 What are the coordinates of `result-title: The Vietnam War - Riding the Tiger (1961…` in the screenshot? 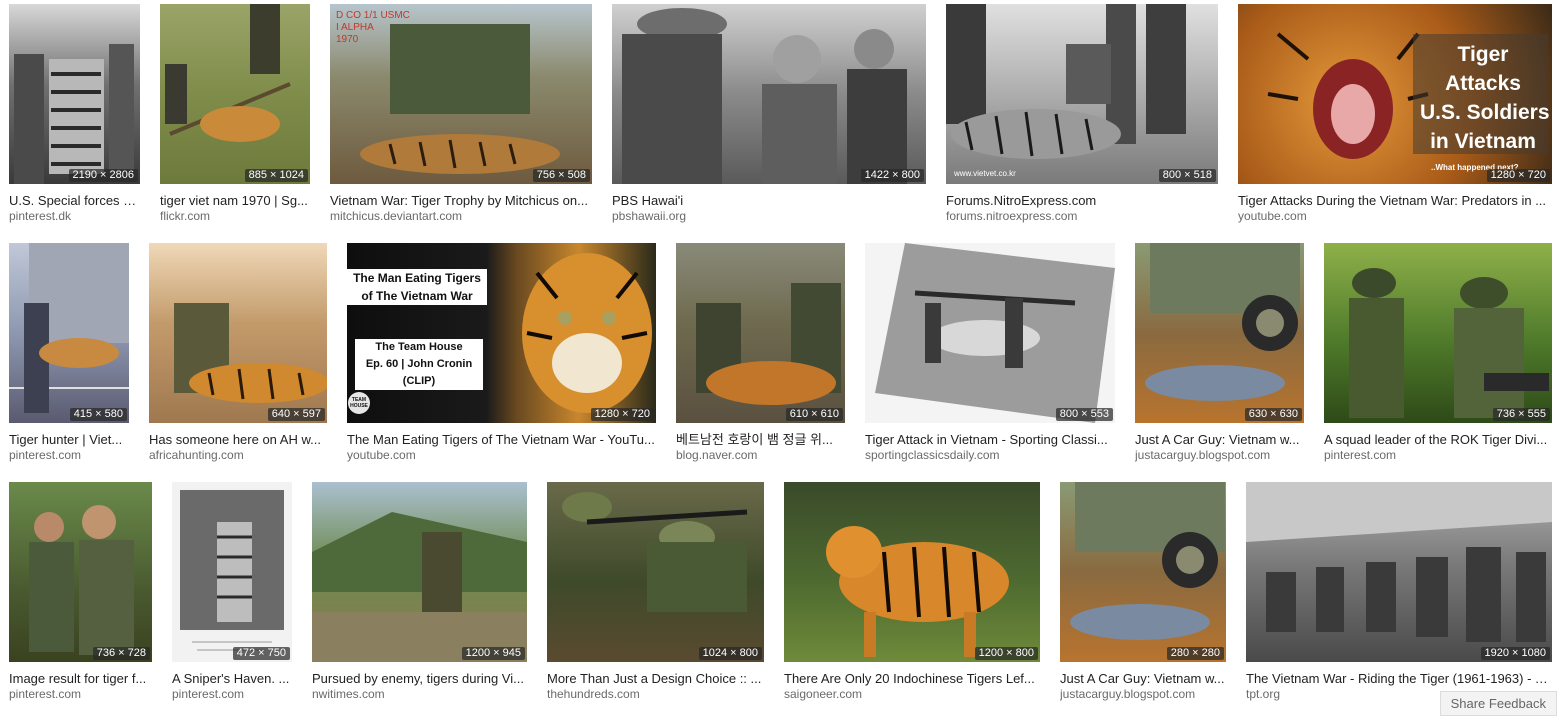 It's located at (1399, 679).